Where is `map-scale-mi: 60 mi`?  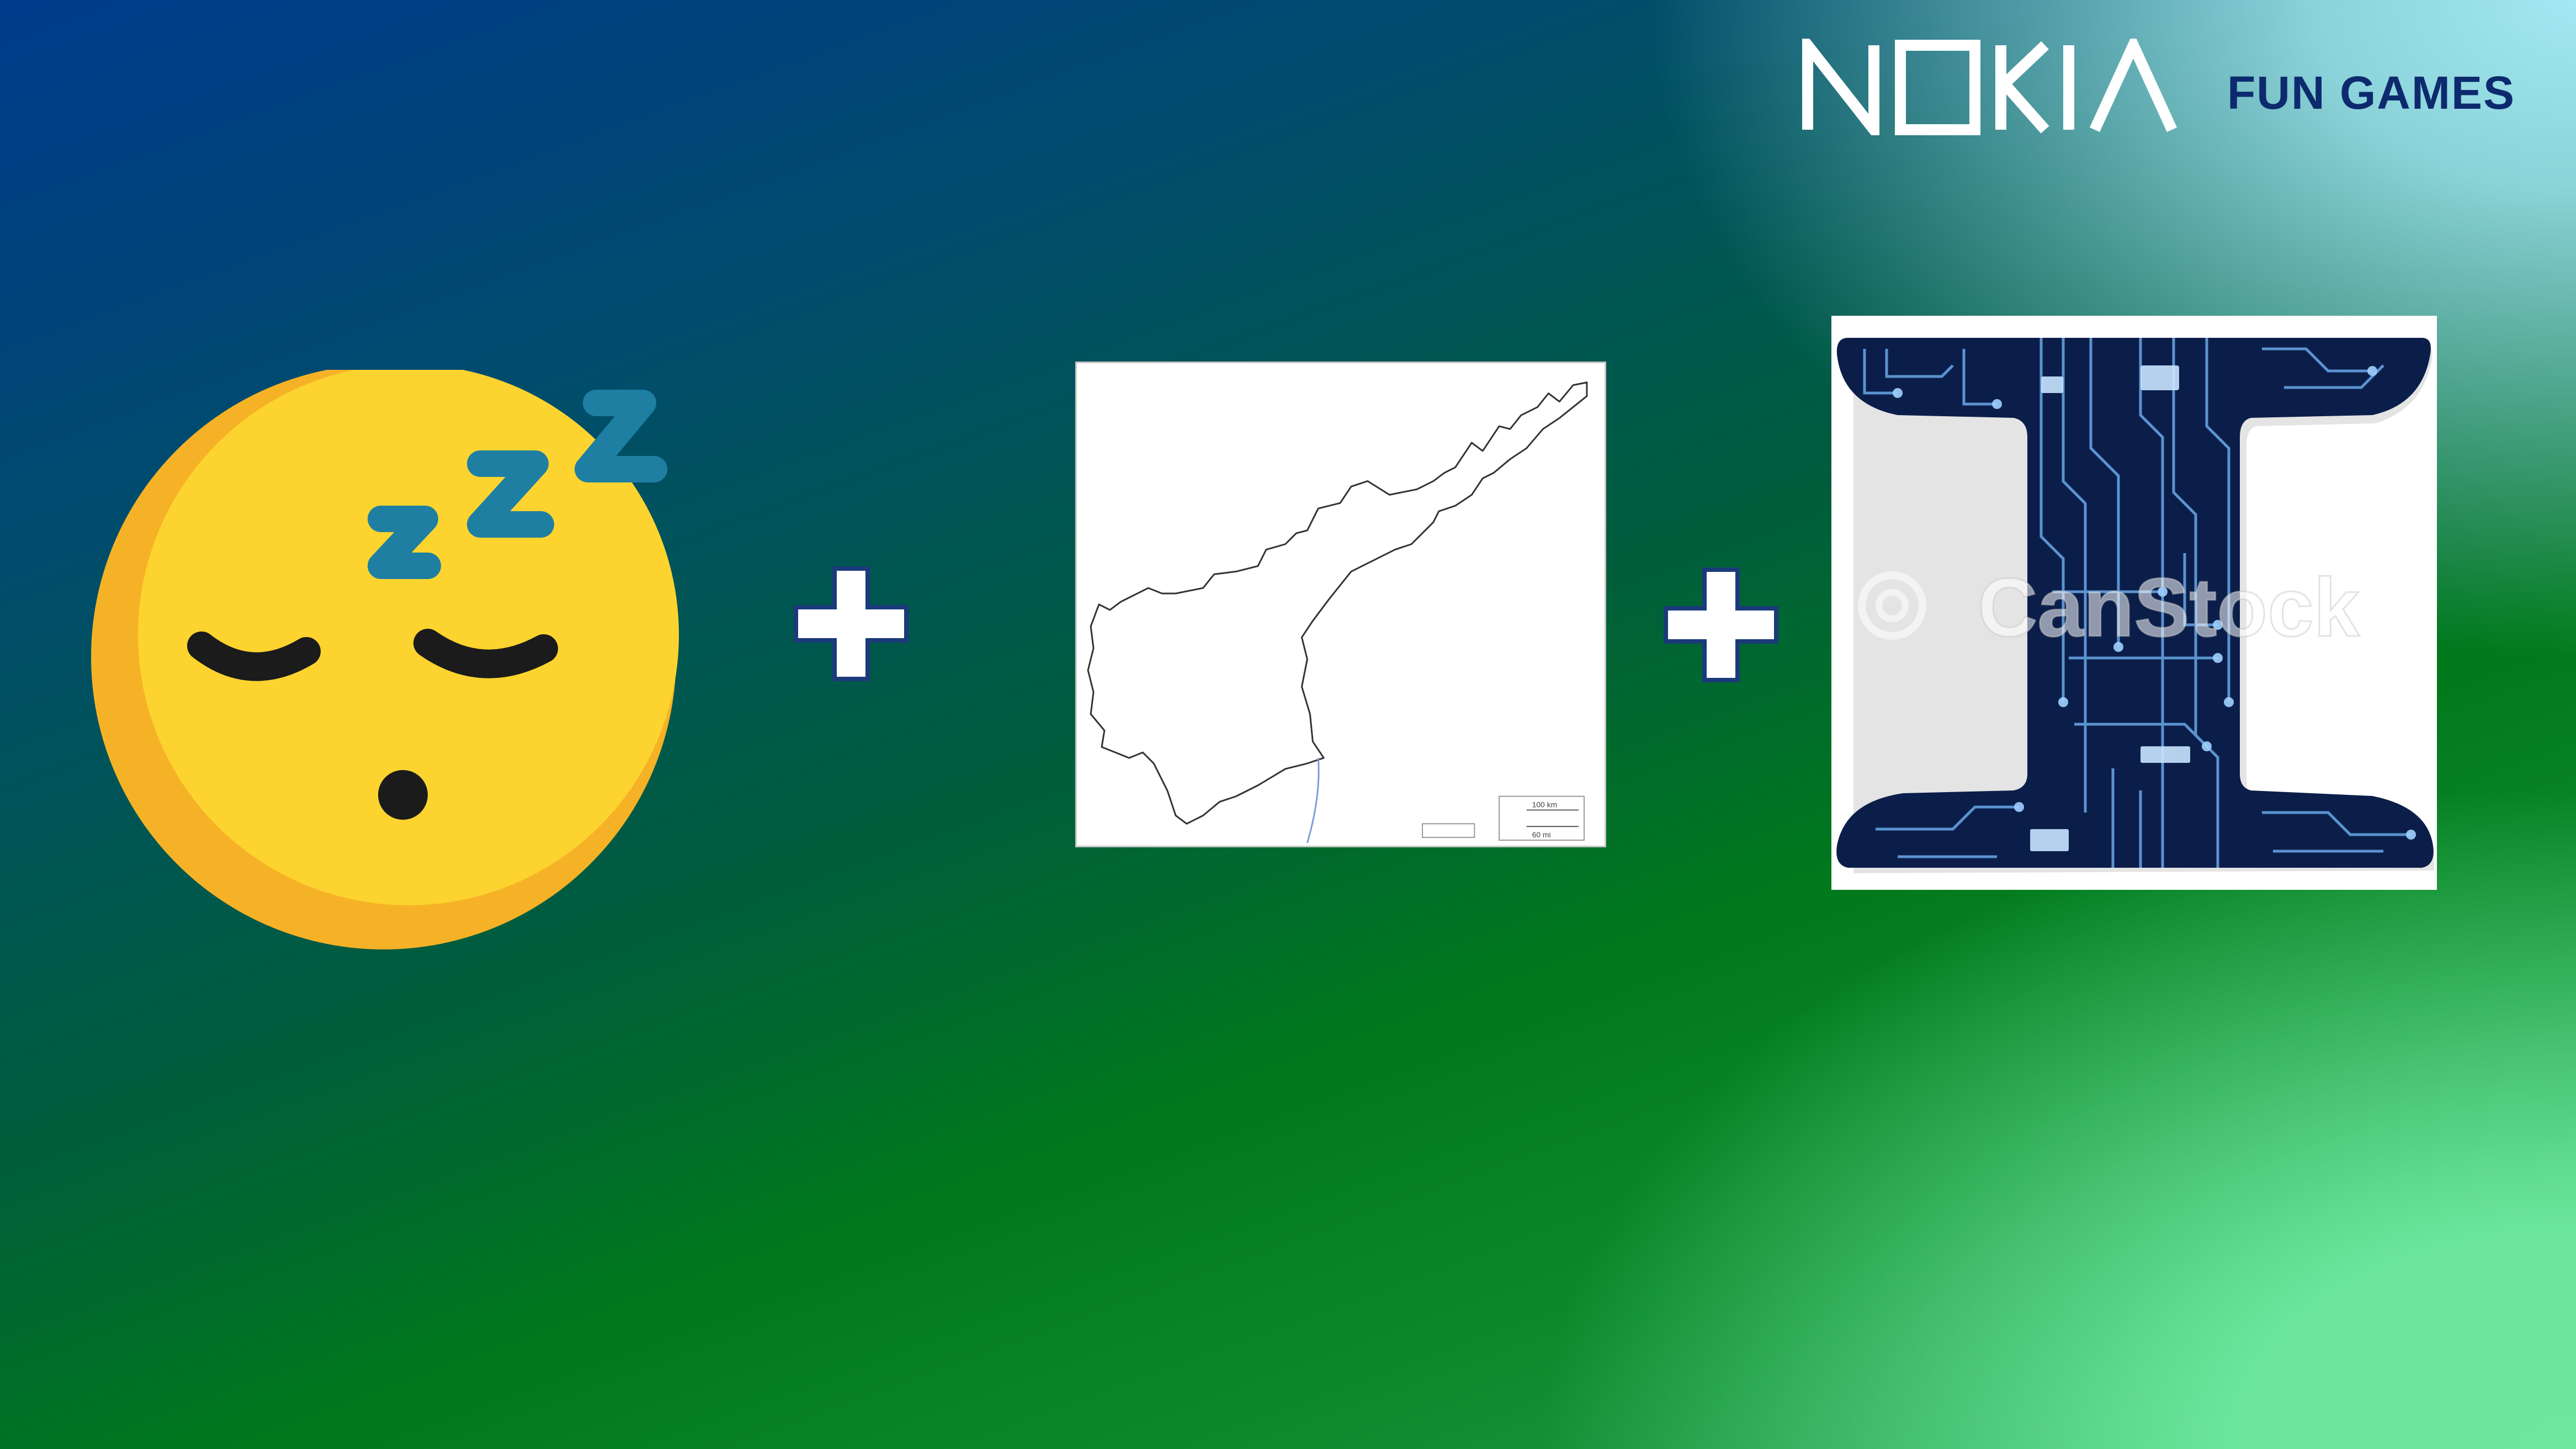
map-scale-mi: 60 mi is located at coordinates (1541, 835).